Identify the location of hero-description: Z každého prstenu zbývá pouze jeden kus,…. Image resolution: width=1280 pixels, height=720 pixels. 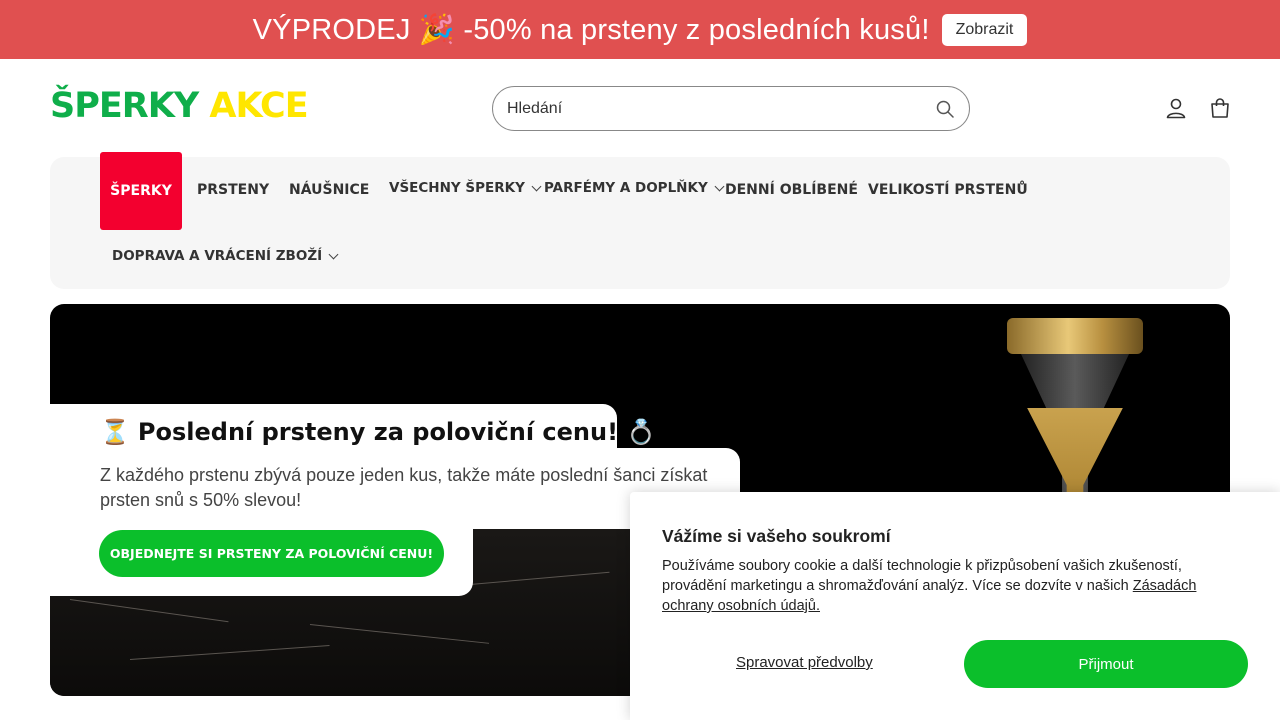
(404, 487).